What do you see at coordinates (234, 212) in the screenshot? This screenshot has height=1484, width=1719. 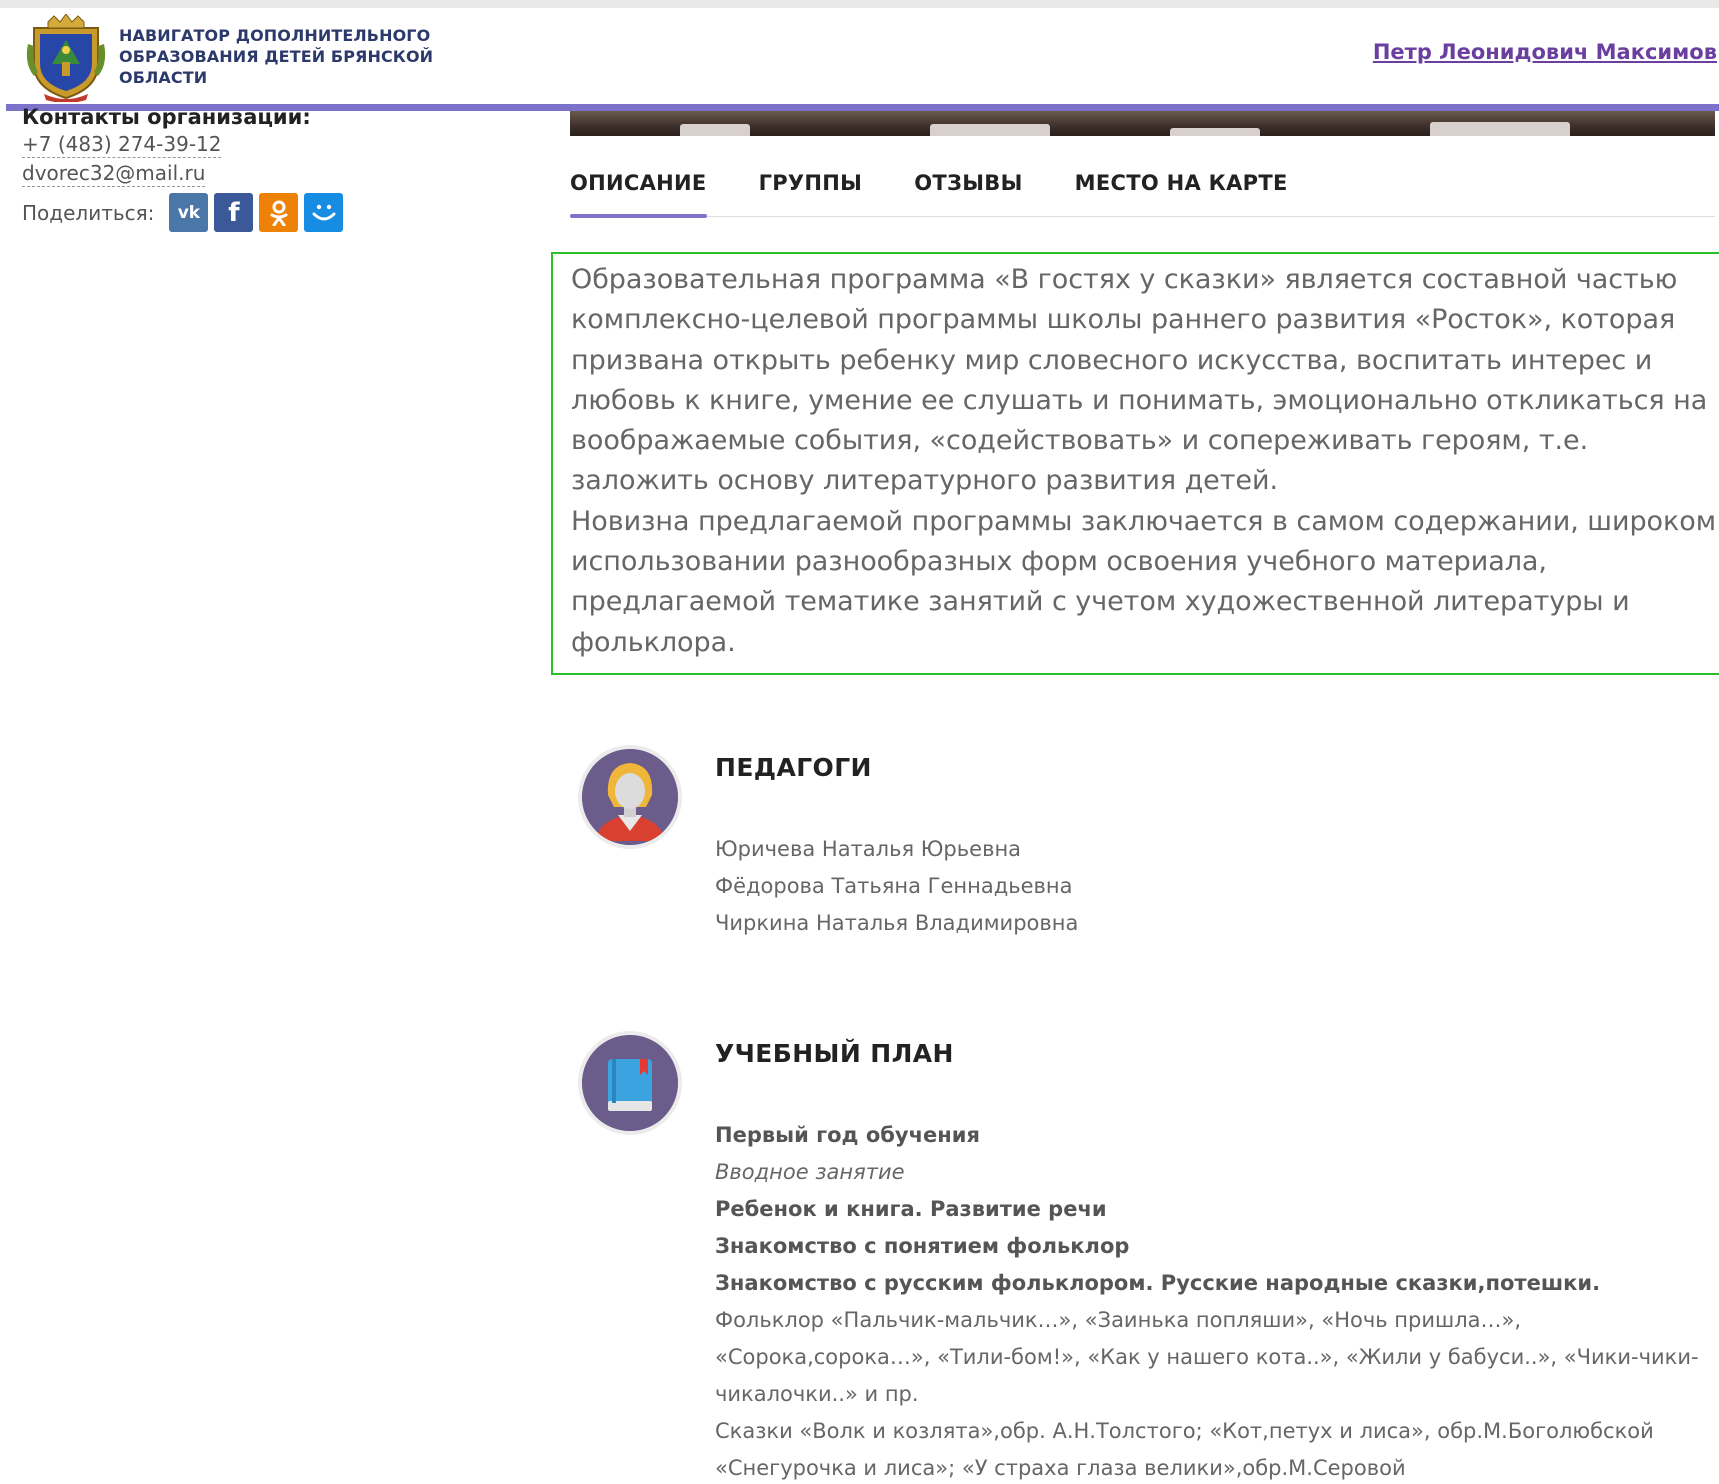 I see `facebook-icon: f` at bounding box center [234, 212].